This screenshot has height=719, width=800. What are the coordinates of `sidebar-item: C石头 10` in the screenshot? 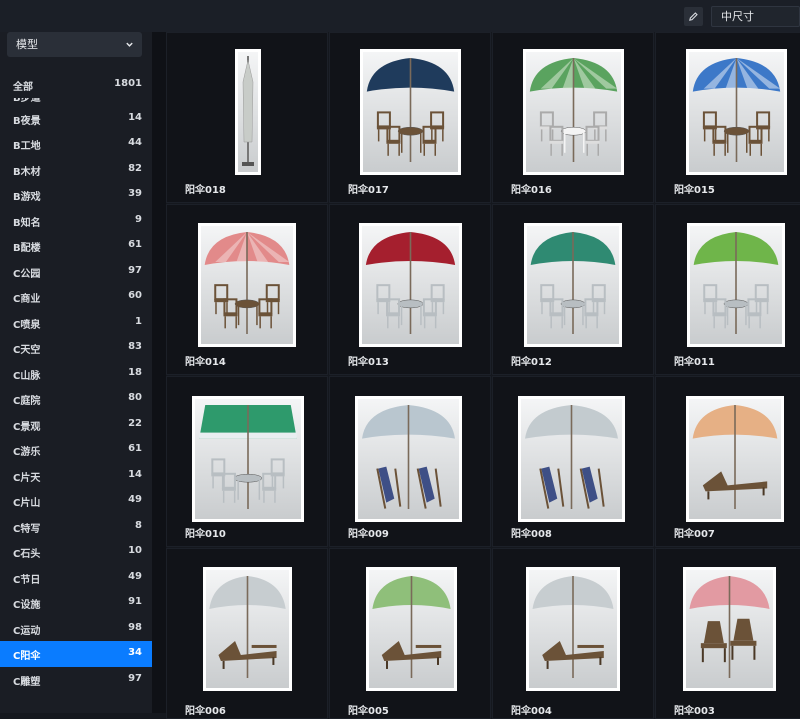 It's located at (76, 552).